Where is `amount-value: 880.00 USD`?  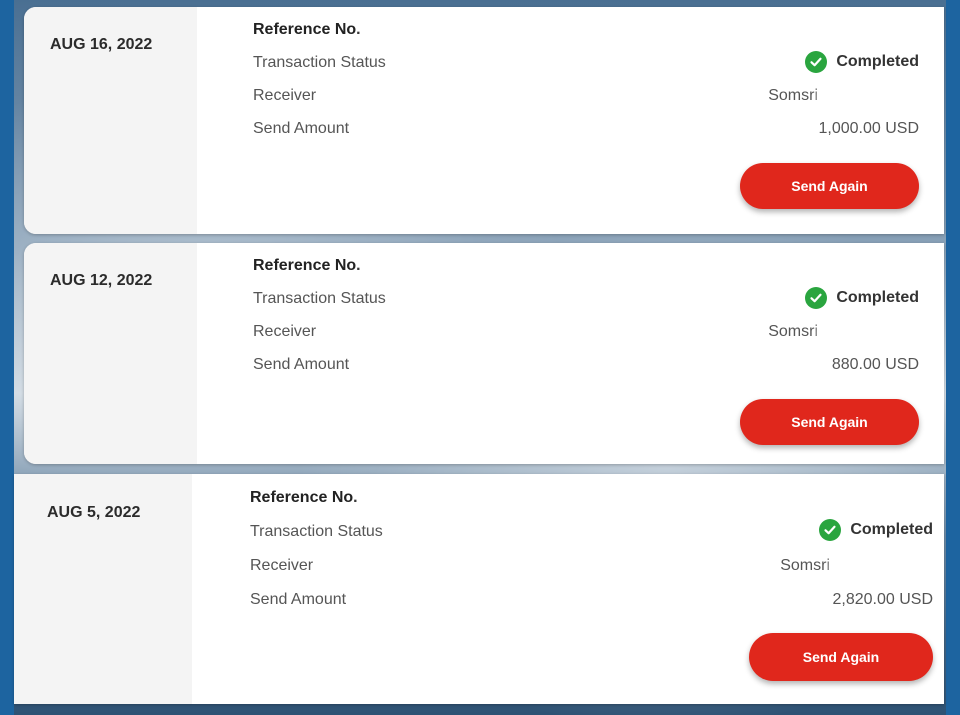 amount-value: 880.00 USD is located at coordinates (875, 364).